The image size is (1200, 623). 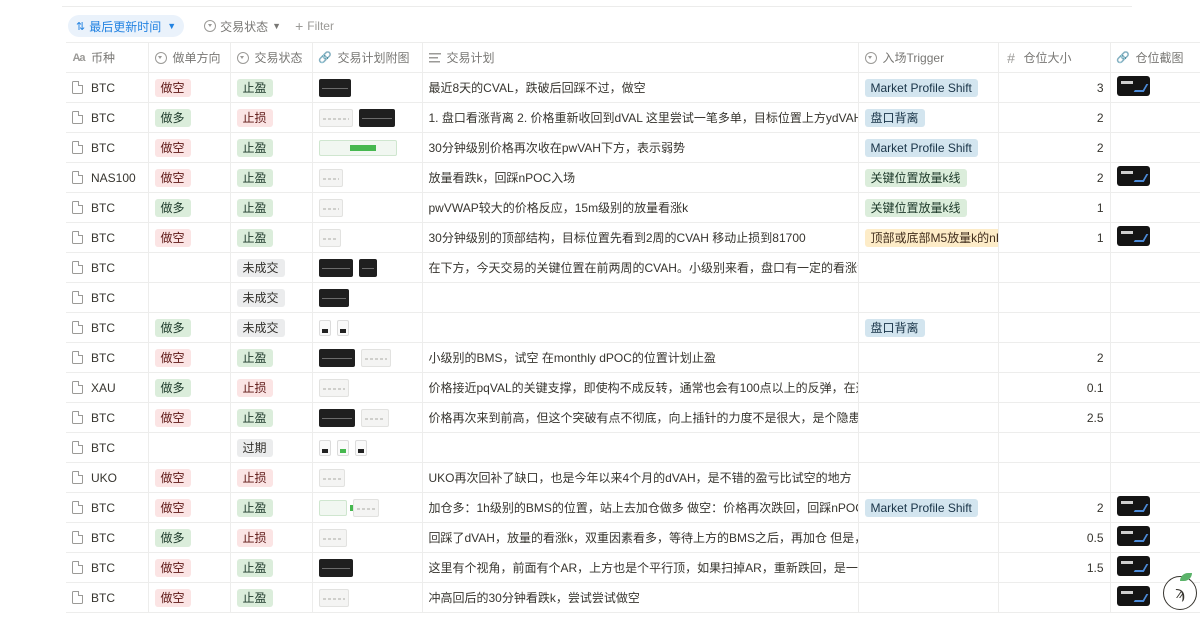 I want to click on column-header-plan: 交易计划, so click(x=640, y=57).